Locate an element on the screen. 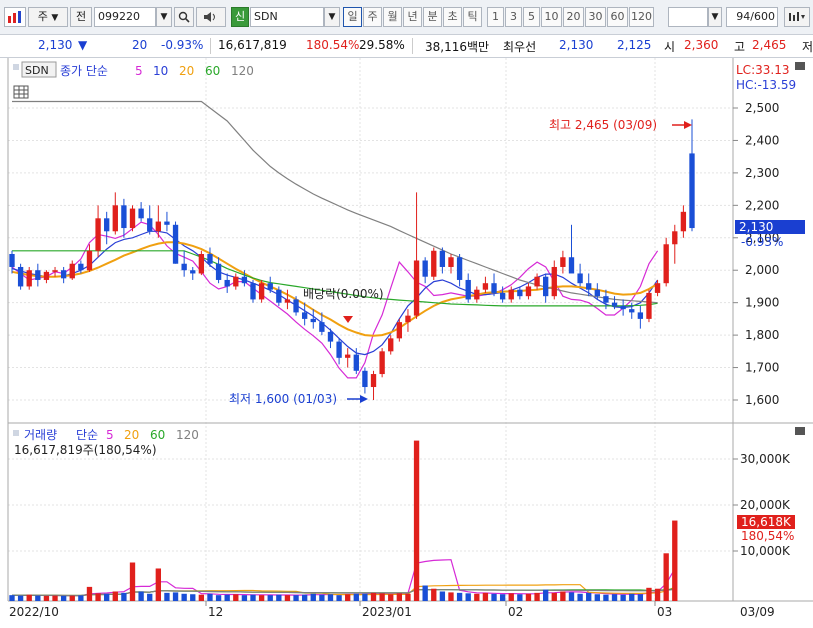 The width and height of the screenshot is (813, 628). jeon-button: 전 is located at coordinates (81, 17).